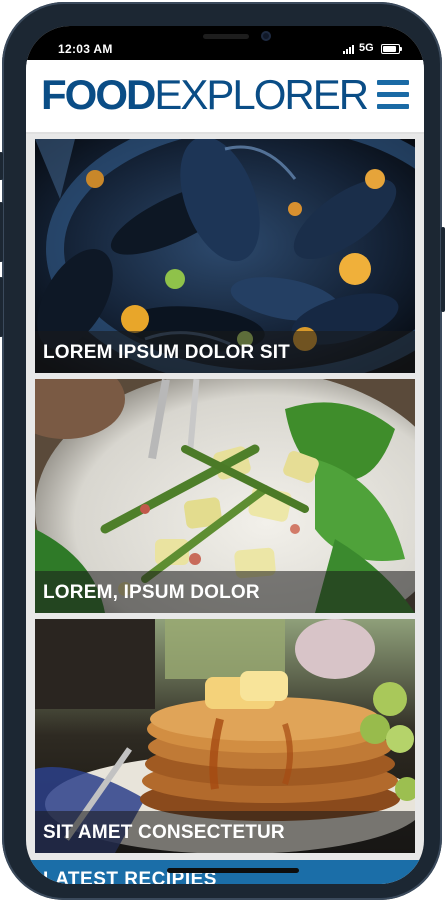 This screenshot has width=446, height=903. I want to click on card-caption-bar: LOREM, IPSUM DOLOR, so click(225, 592).